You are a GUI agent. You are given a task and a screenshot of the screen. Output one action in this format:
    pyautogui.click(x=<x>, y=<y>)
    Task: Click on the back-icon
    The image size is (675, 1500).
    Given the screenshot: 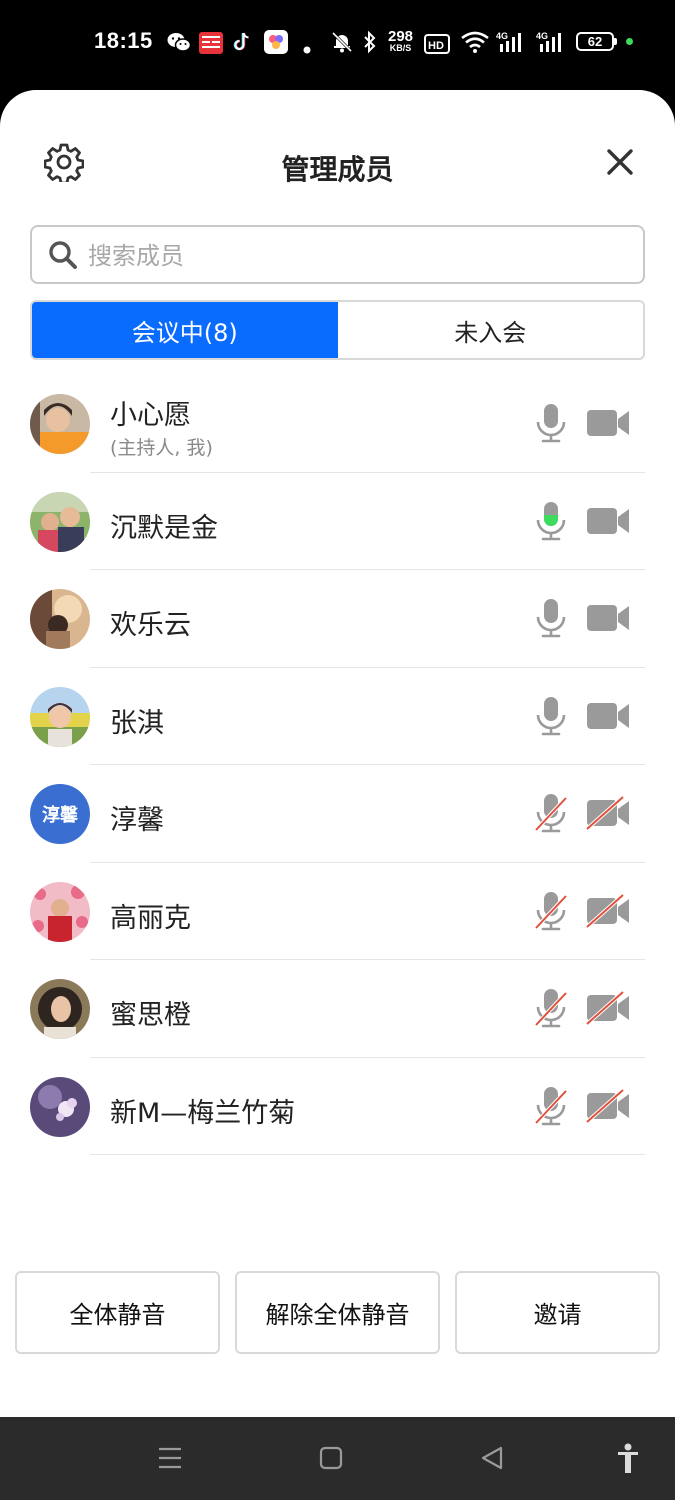 What is the action you would take?
    pyautogui.click(x=492, y=1458)
    